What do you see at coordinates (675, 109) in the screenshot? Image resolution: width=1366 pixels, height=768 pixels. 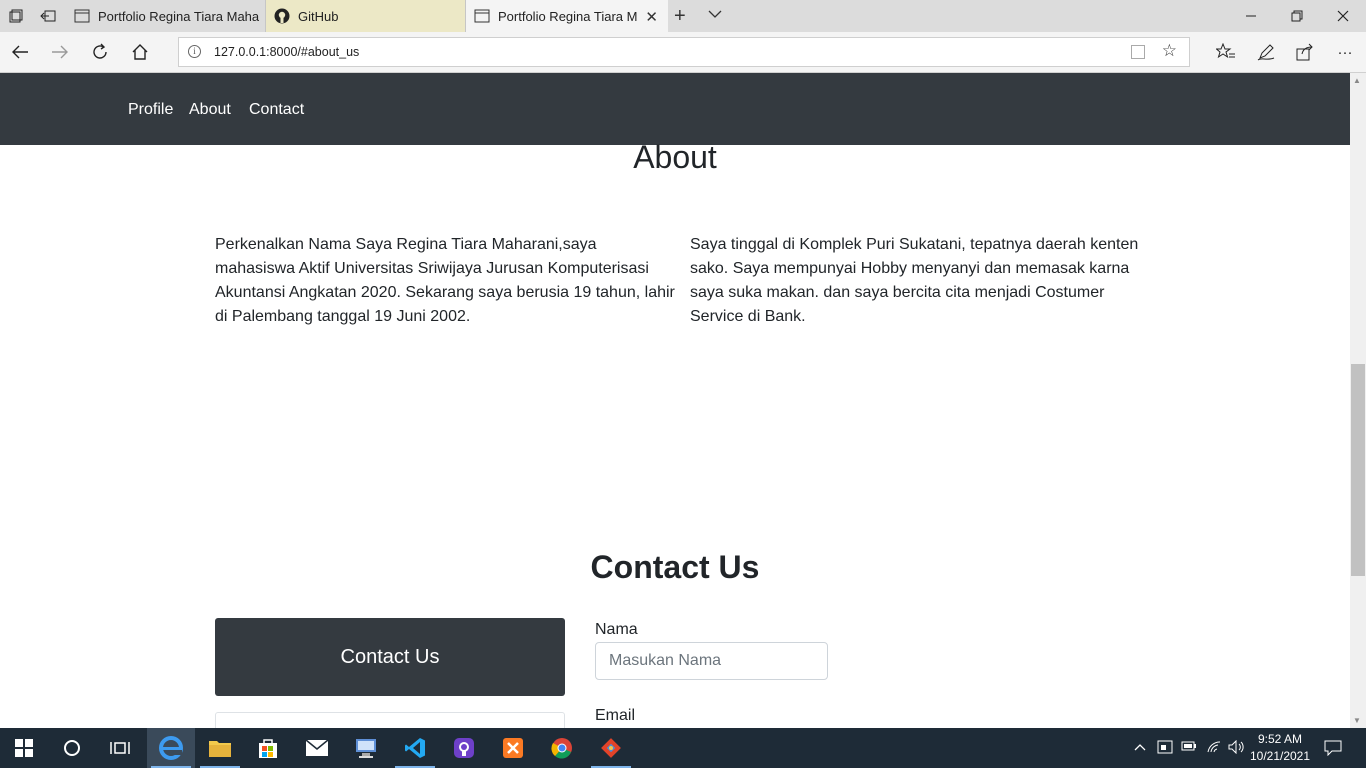 I see `site-navbar: Profile About Contact` at bounding box center [675, 109].